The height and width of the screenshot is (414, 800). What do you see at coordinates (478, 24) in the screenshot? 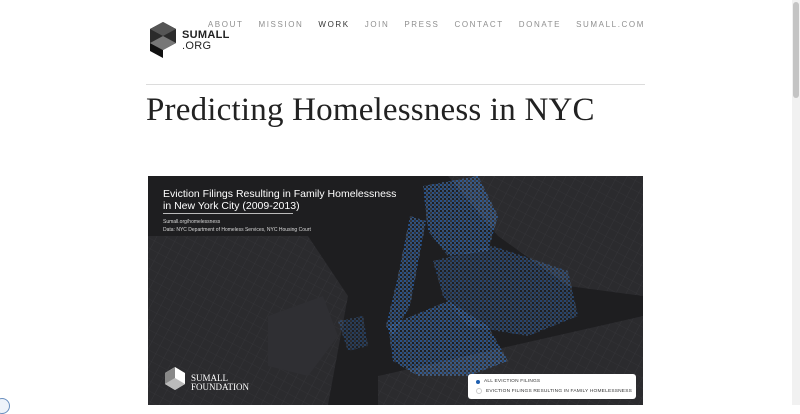
I see `nav-contact: CONTACT` at bounding box center [478, 24].